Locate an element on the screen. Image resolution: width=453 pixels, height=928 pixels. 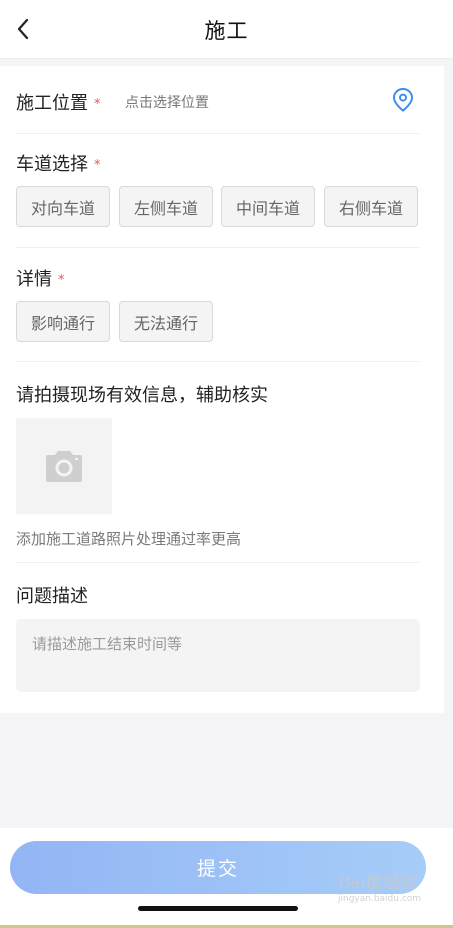
location-pin-button is located at coordinates (403, 100).